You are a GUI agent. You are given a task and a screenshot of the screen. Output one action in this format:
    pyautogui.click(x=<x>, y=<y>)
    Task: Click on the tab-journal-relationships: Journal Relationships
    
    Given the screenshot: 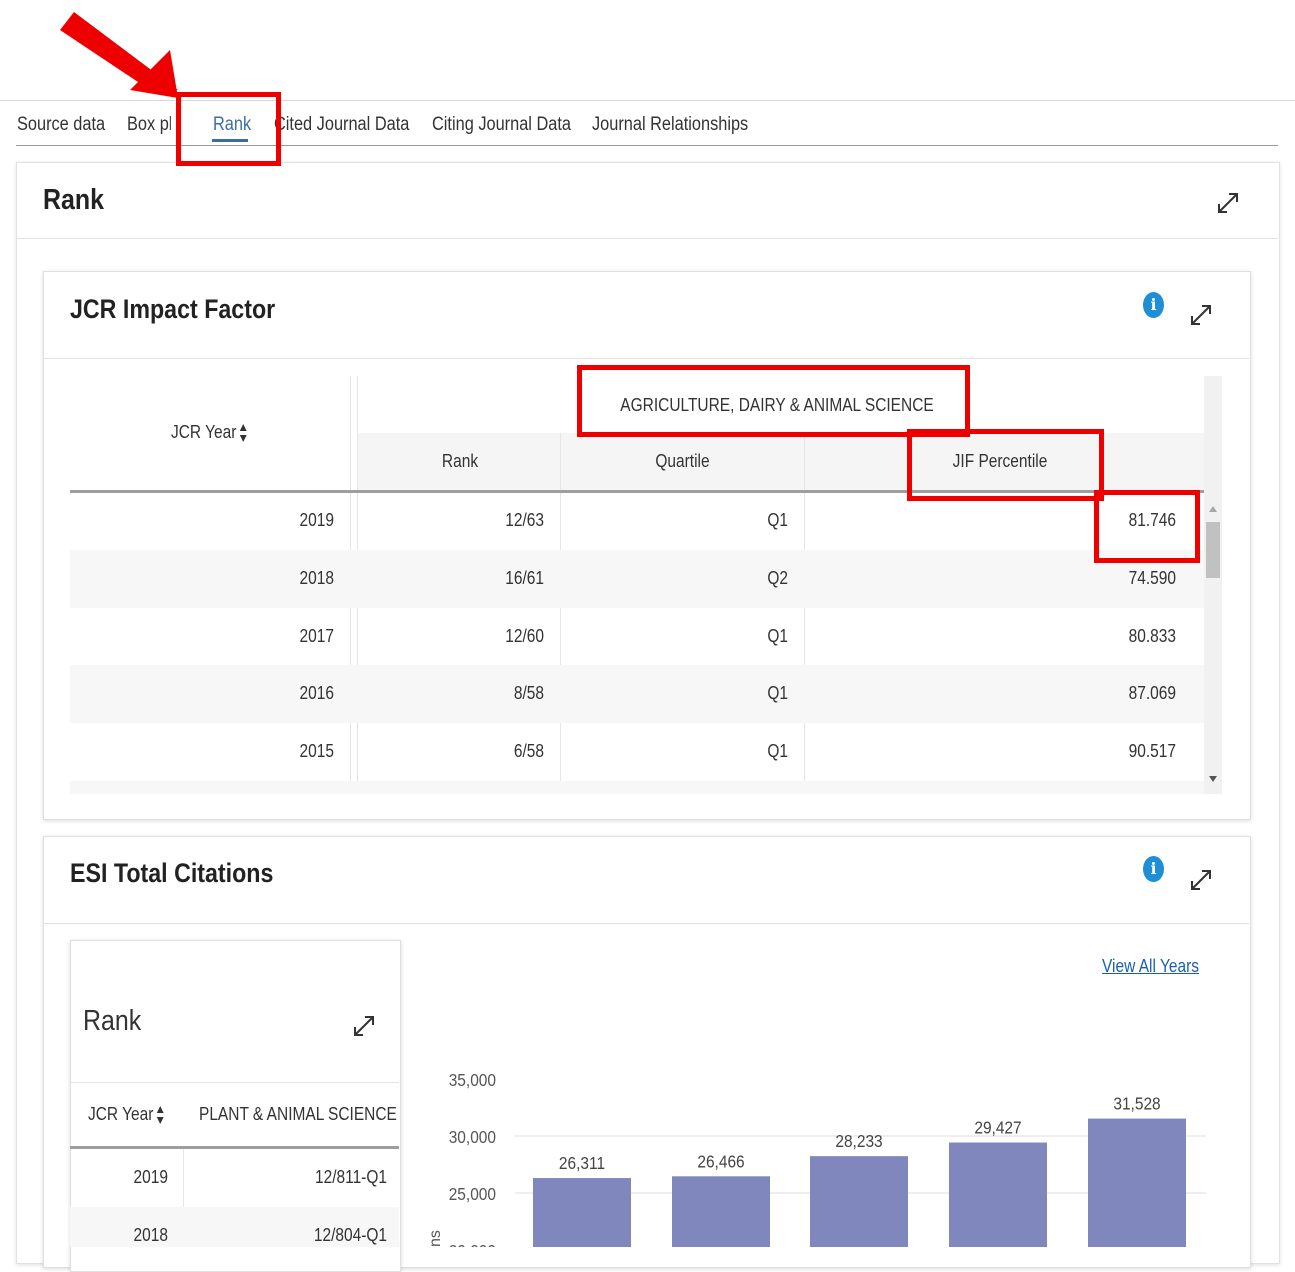 What is the action you would take?
    pyautogui.click(x=670, y=125)
    